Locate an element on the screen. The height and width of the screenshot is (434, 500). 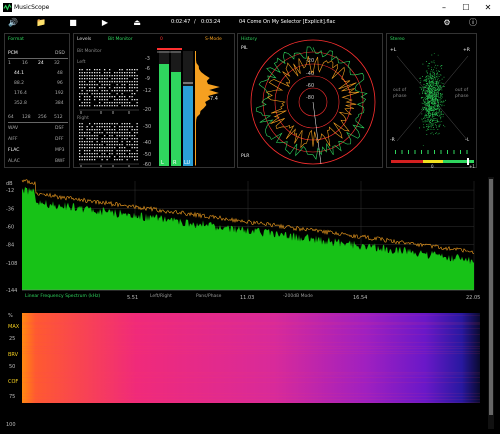
type-wav: WAV is located at coordinates (13, 128).